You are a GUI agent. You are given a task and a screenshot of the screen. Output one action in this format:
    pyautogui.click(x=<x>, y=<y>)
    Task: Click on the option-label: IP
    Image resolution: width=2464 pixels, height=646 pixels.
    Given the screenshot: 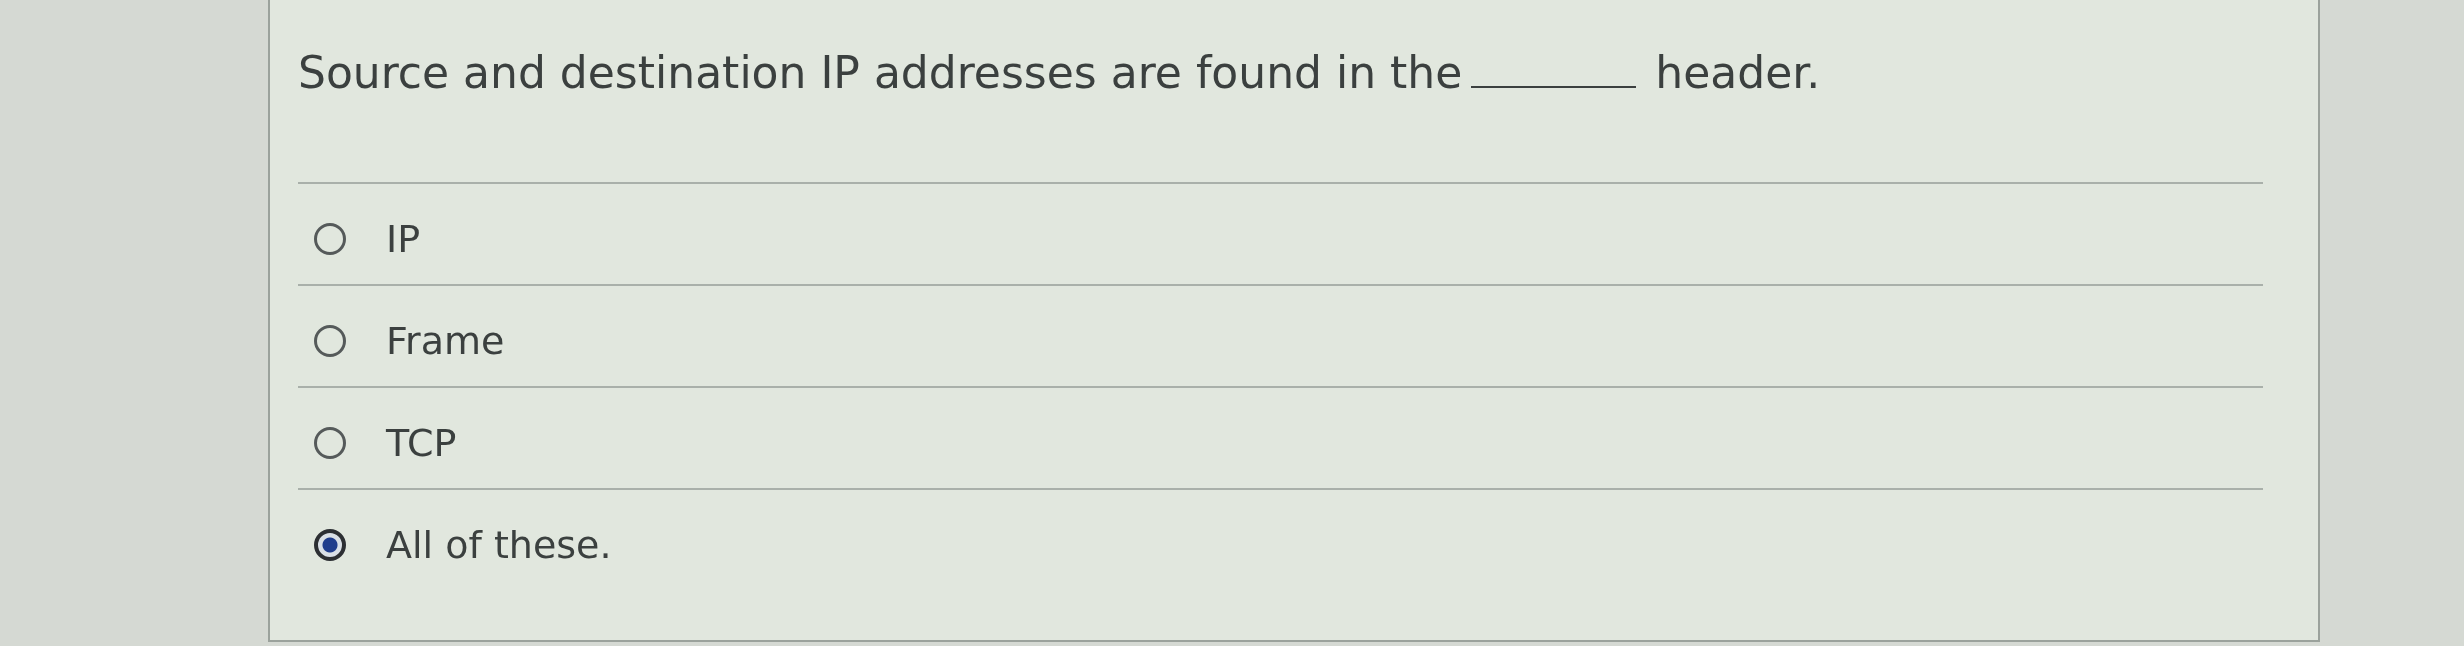 What is the action you would take?
    pyautogui.click(x=403, y=239)
    